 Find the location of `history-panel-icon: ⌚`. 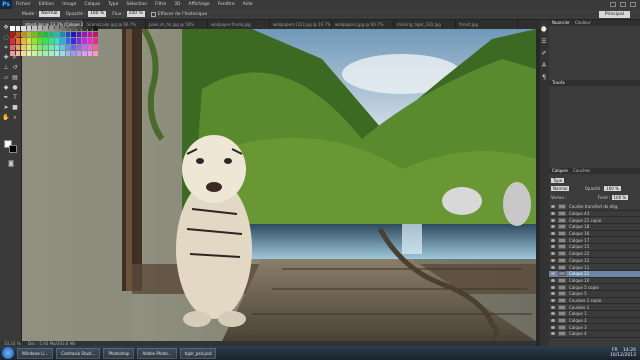

history-panel-icon: ⌚ is located at coordinates (544, 30).